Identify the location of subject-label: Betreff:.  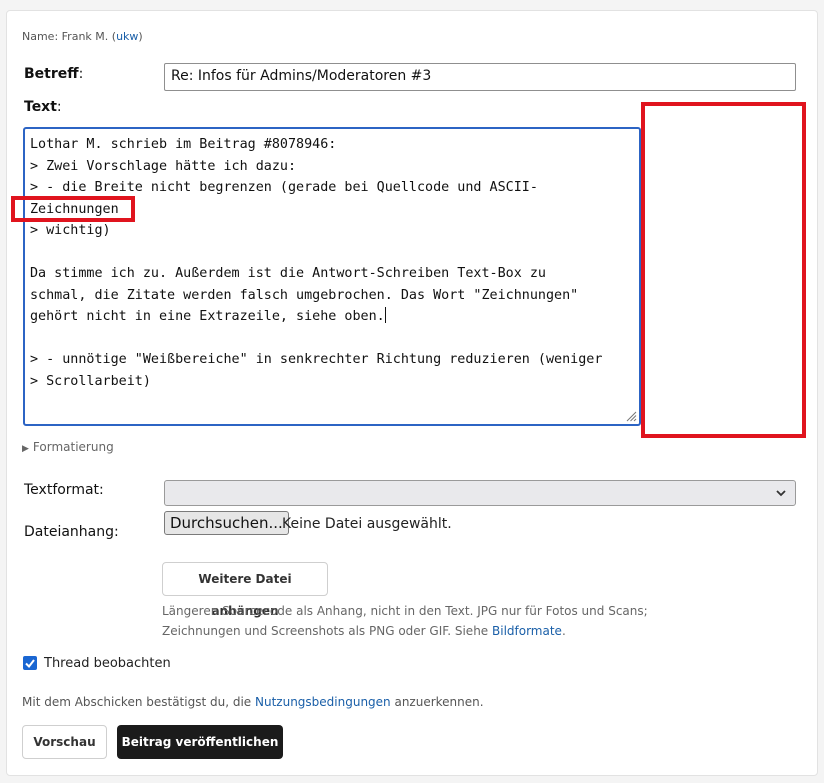
(53, 74).